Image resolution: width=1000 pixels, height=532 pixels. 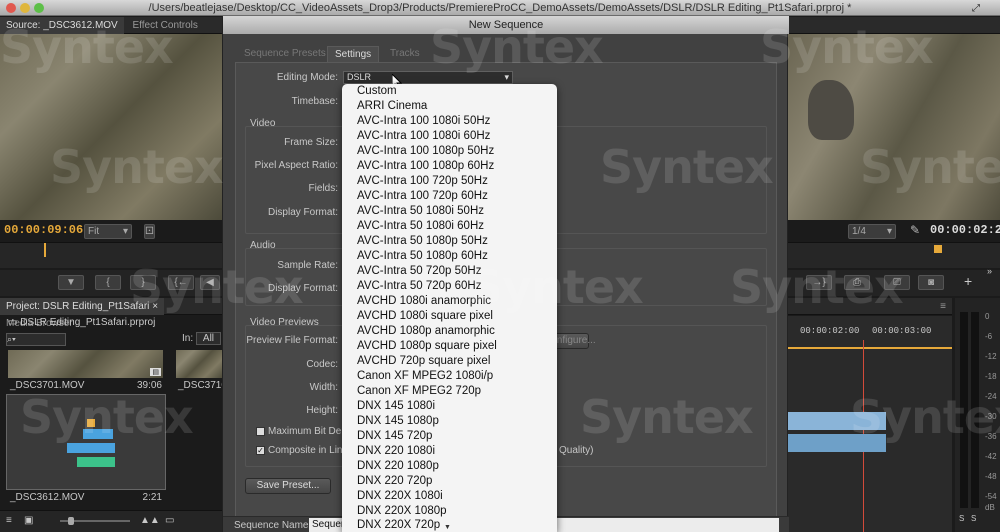 What do you see at coordinates (427, 346) in the screenshot?
I see `dropdown-option: AVCHD 1080p square pixel` at bounding box center [427, 346].